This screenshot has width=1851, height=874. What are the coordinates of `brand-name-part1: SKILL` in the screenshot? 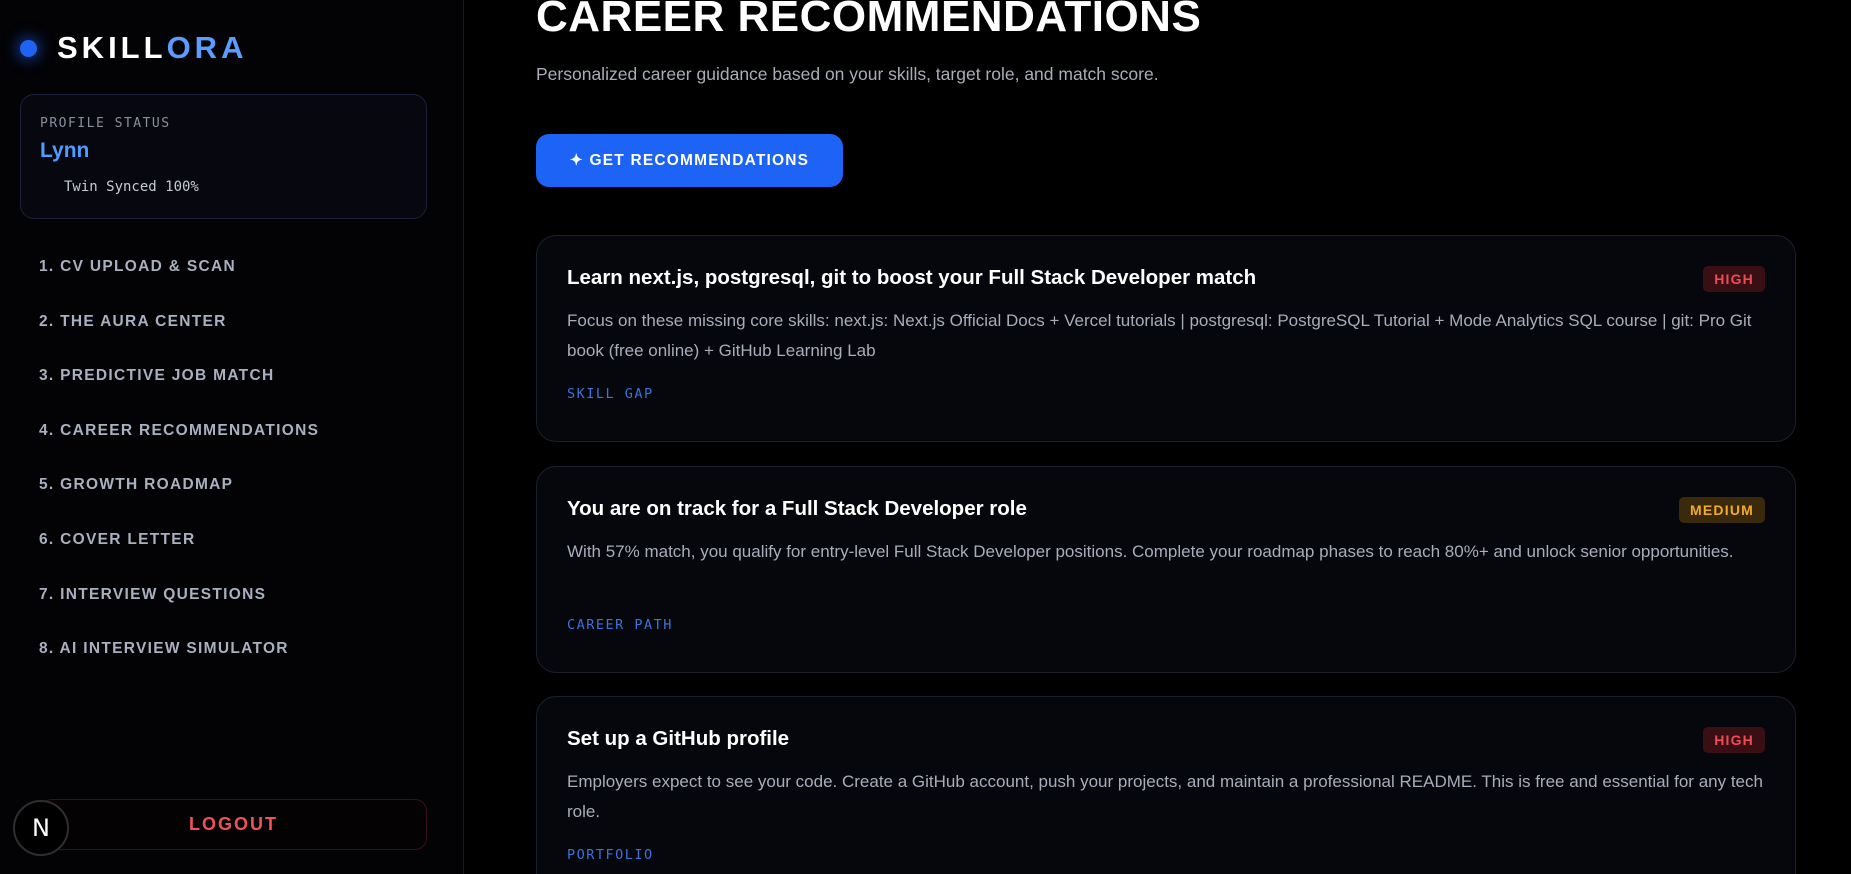 It's located at (112, 47).